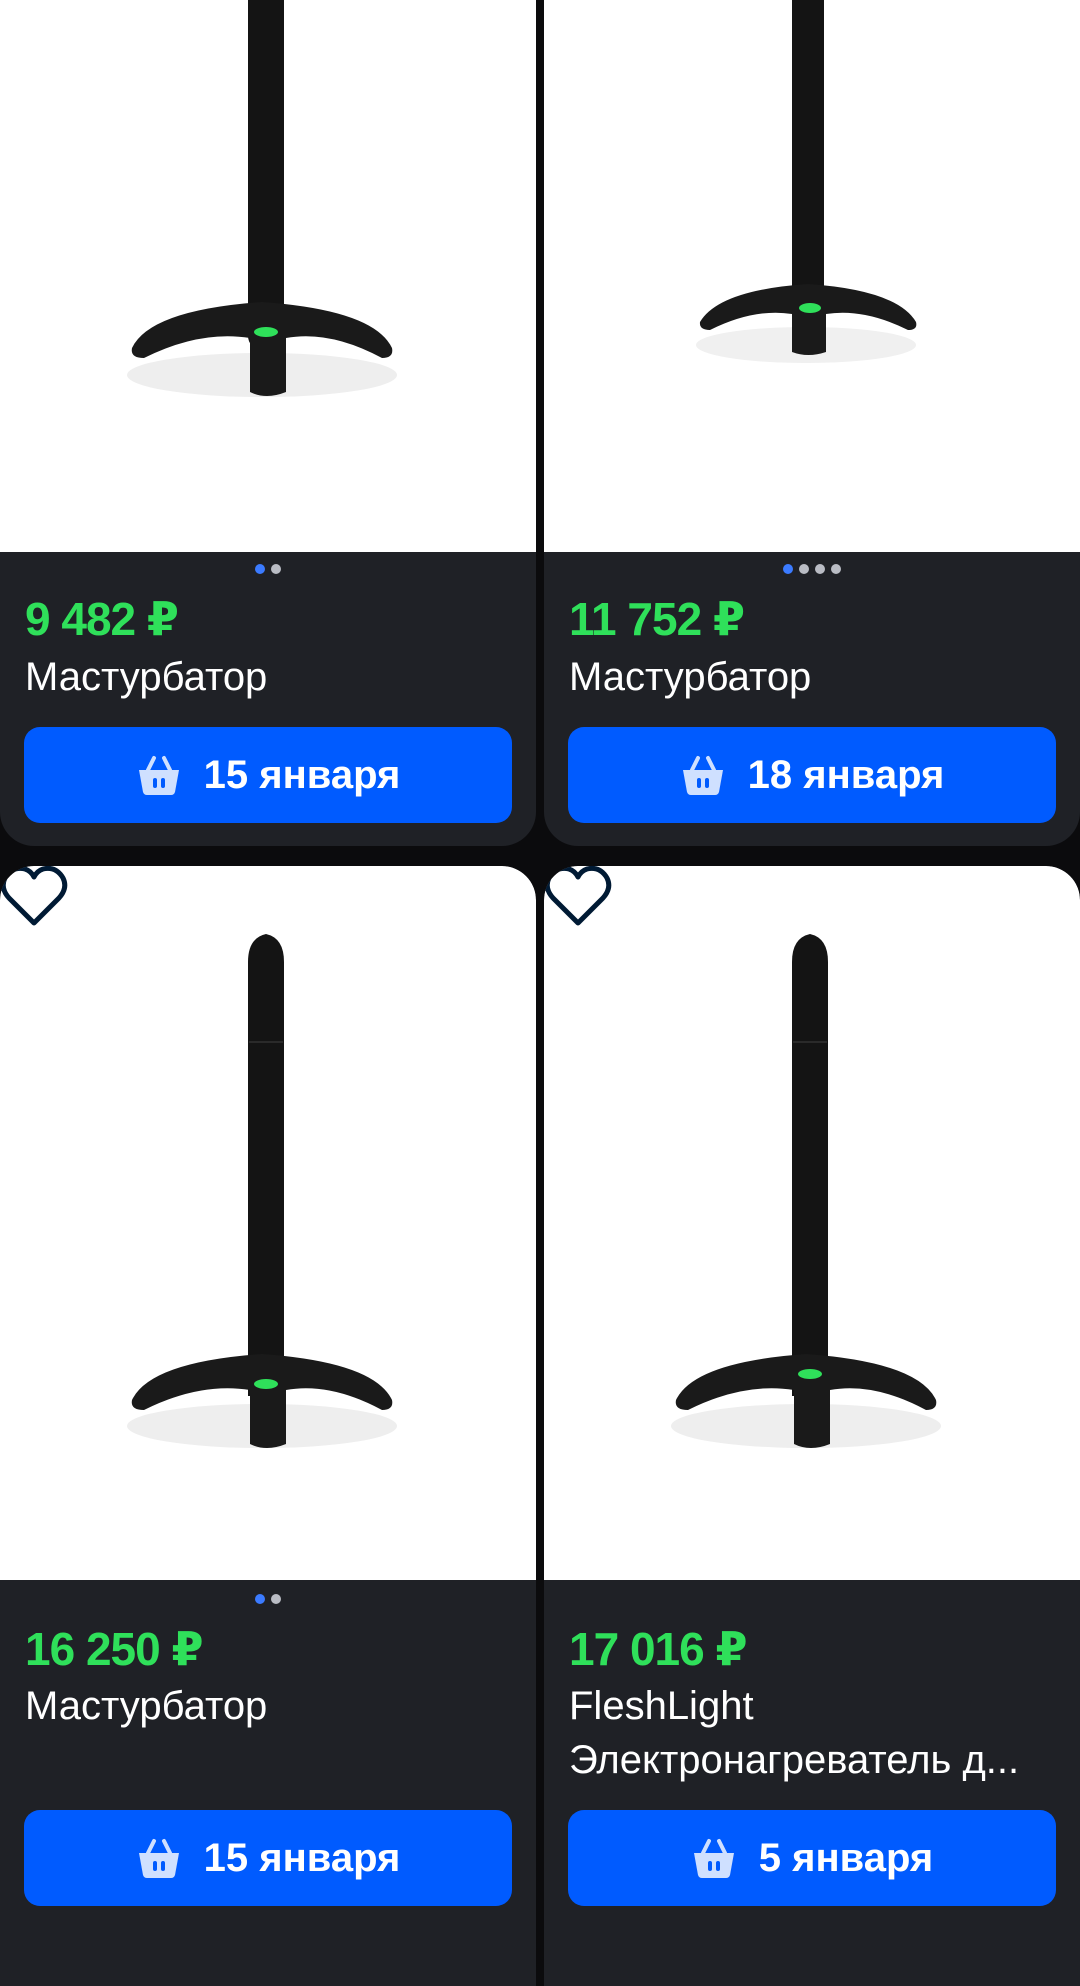  Describe the element at coordinates (846, 1857) in the screenshot. I see `delivery-date-label: 5 января` at that location.